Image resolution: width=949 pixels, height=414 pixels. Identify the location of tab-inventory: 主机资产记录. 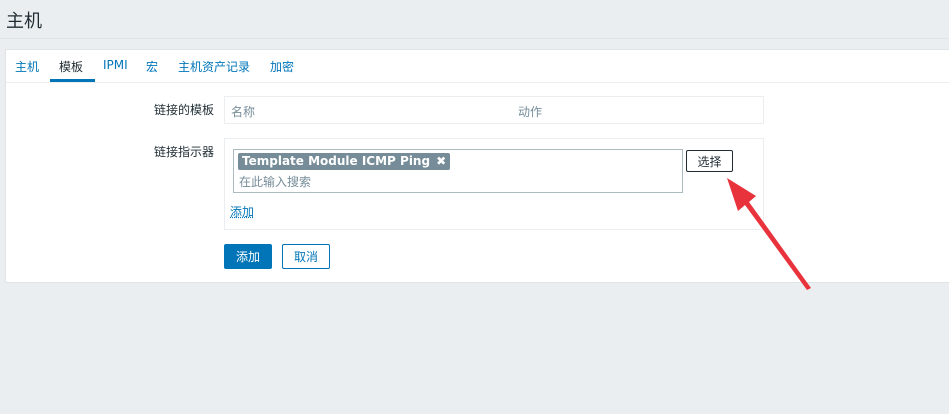
(214, 66).